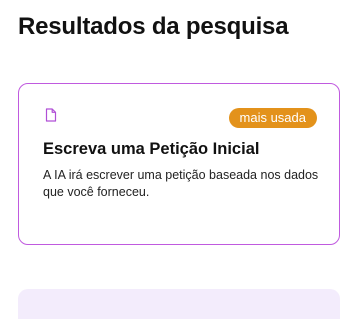  What do you see at coordinates (151, 149) in the screenshot?
I see `card-title: Escreva uma Petição Inicial` at bounding box center [151, 149].